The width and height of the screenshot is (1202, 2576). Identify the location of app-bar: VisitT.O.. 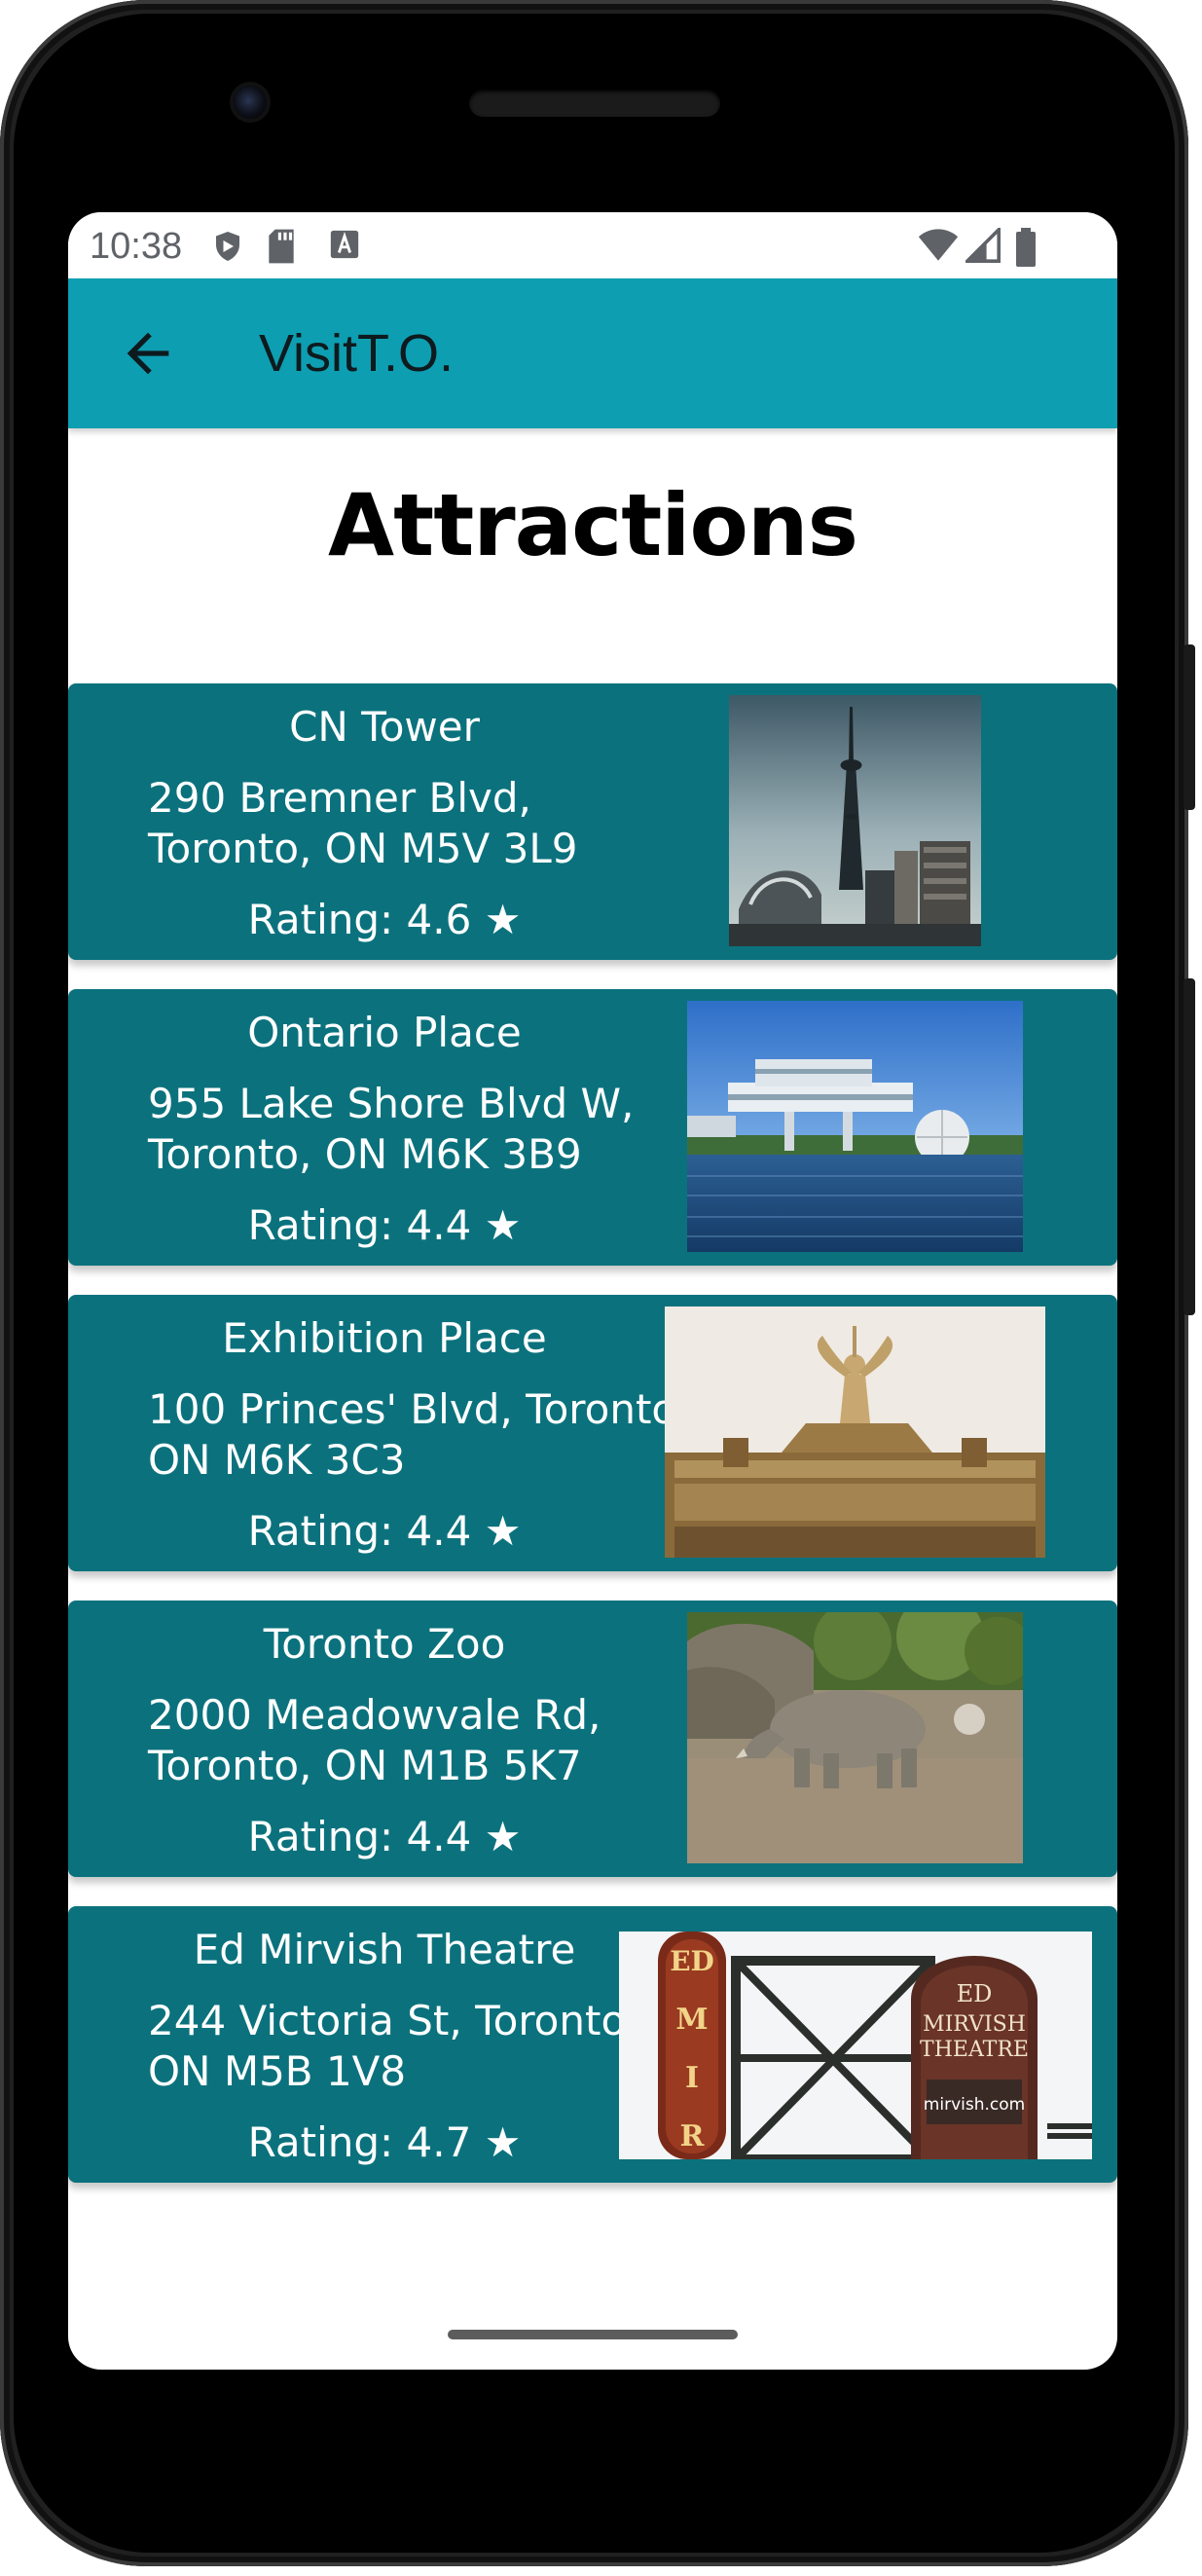
(592, 353).